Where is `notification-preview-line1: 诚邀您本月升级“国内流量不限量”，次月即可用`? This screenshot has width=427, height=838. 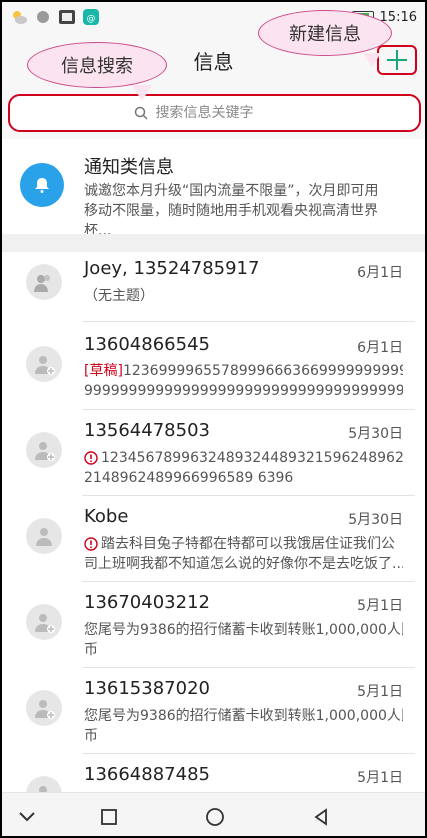
notification-preview-line1: 诚邀您本月升级“国内流量不限量”，次月即可用 is located at coordinates (231, 191).